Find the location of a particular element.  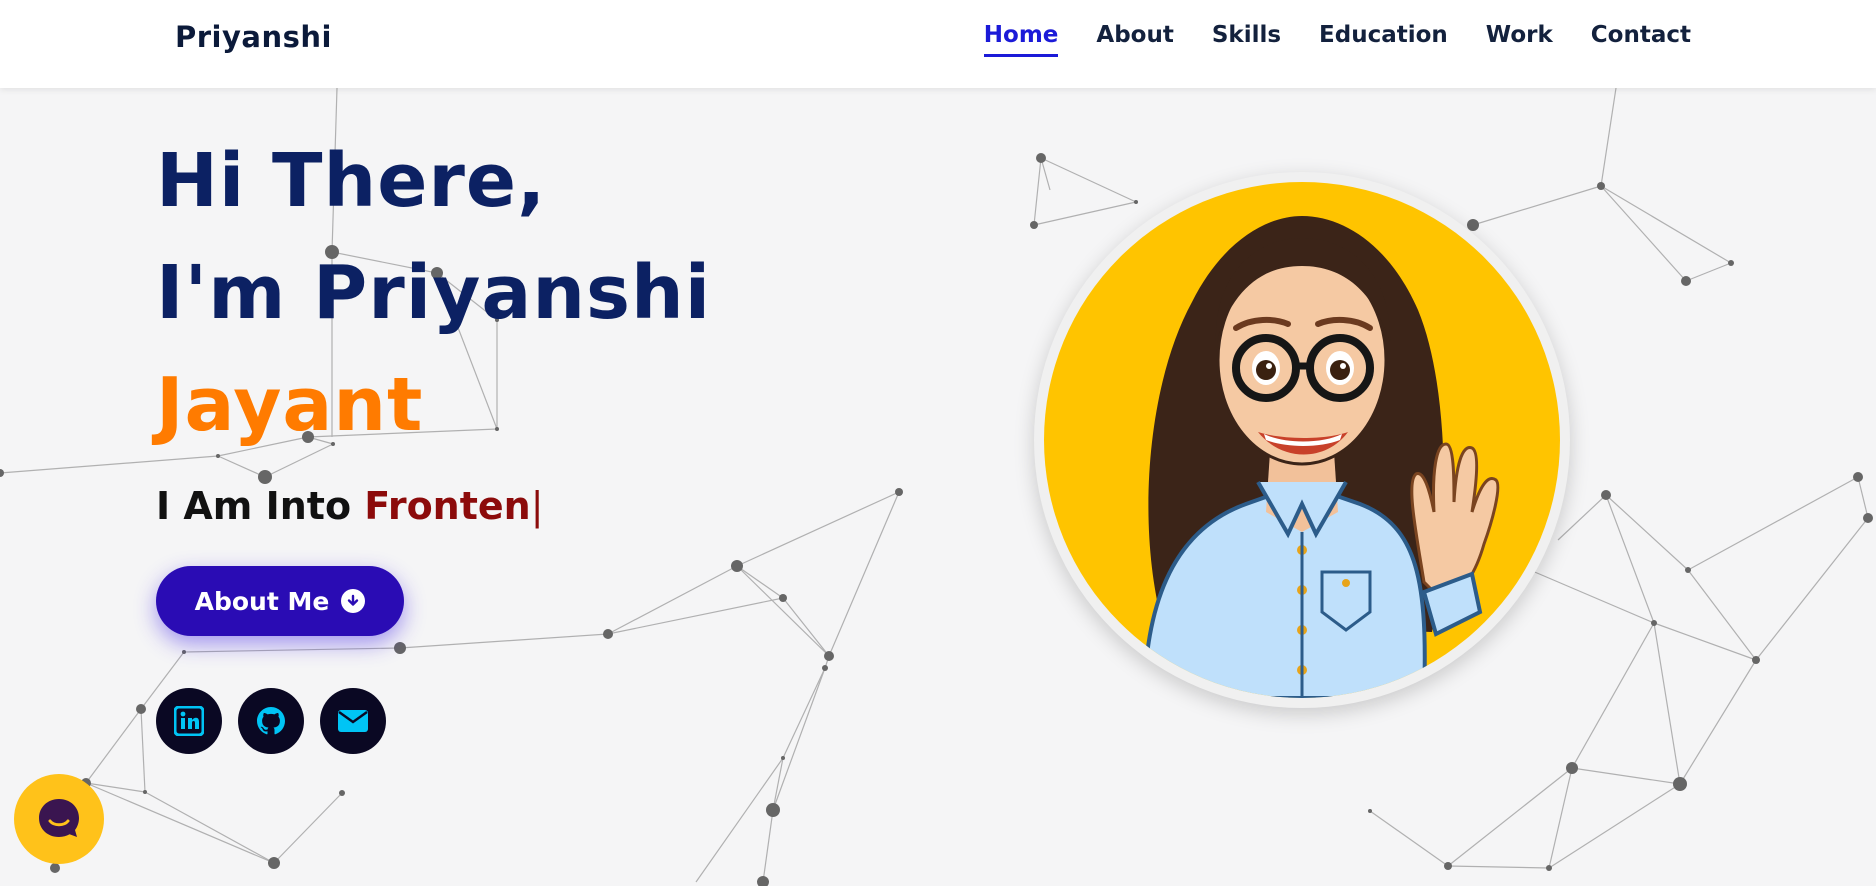

typing-tagline: I Am Into Fronten| is located at coordinates (350, 506).